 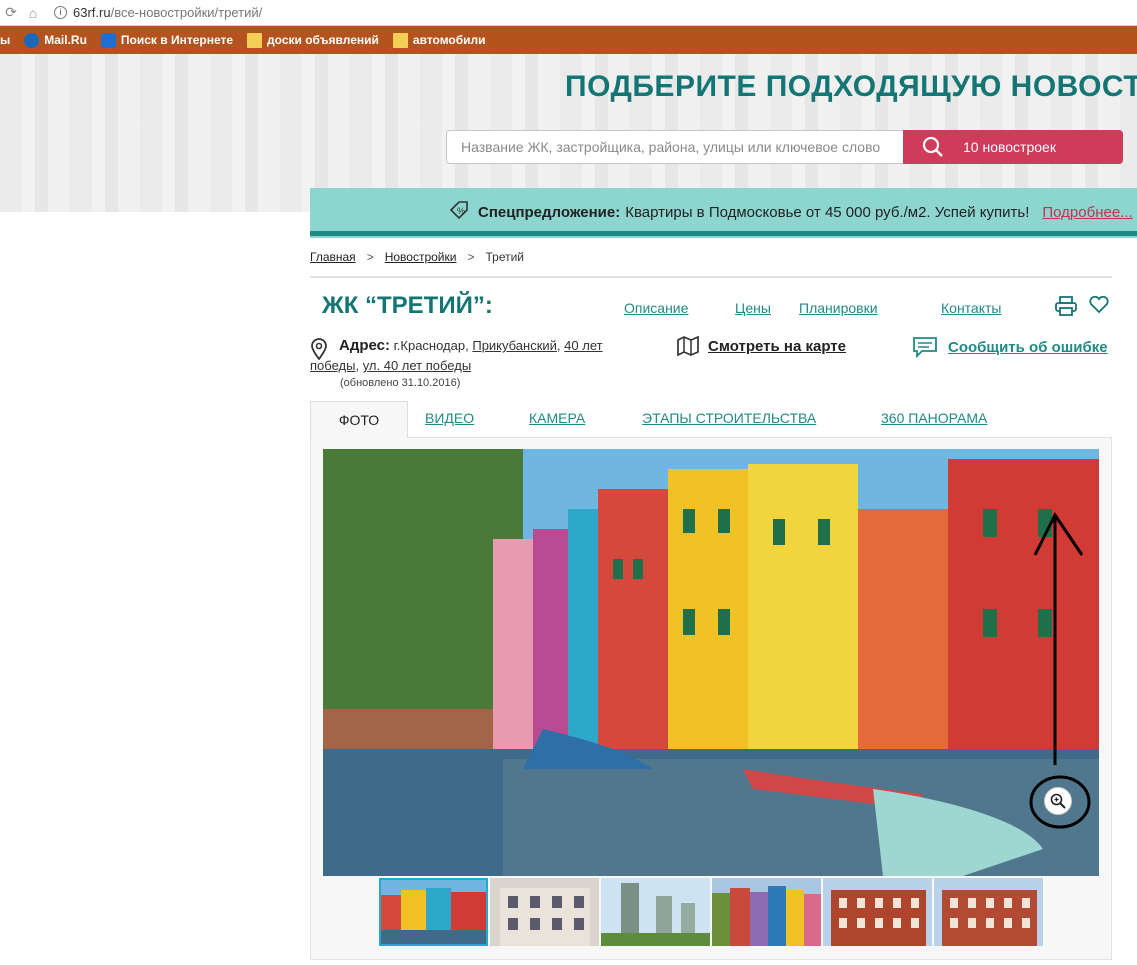 I want to click on address-street-full-link: ул. 40 лет победы, so click(x=417, y=365).